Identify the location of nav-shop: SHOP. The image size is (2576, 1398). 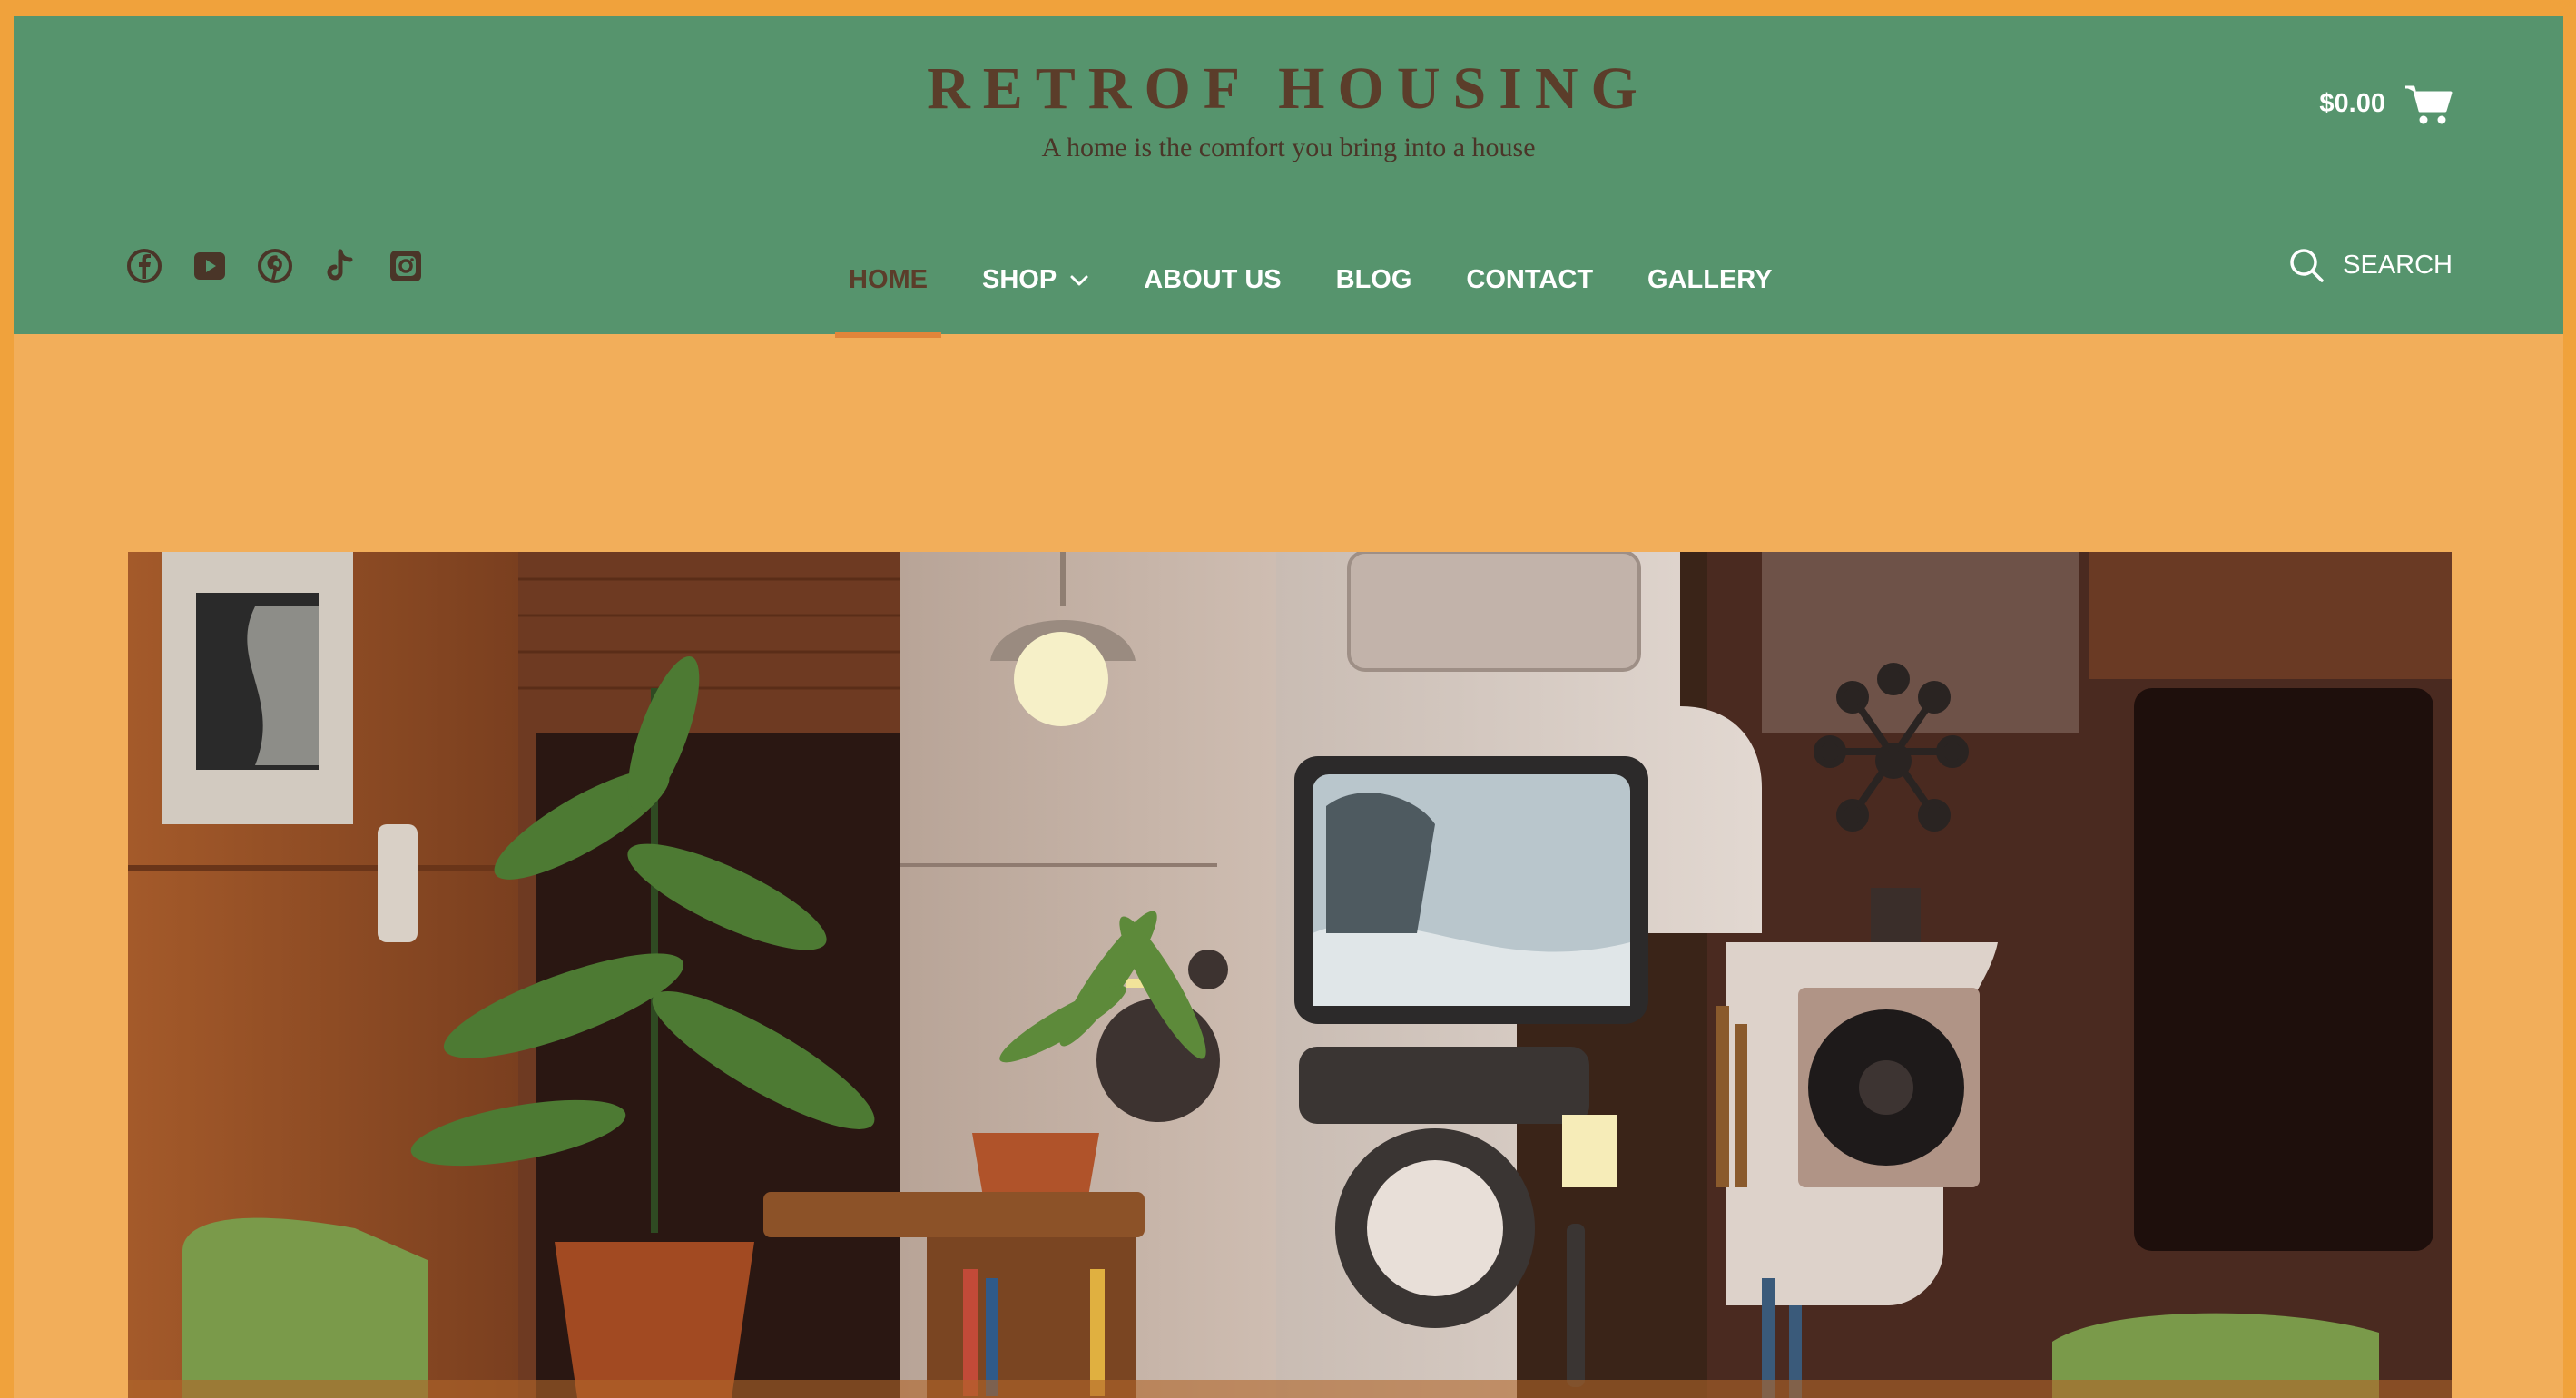
(1035, 290).